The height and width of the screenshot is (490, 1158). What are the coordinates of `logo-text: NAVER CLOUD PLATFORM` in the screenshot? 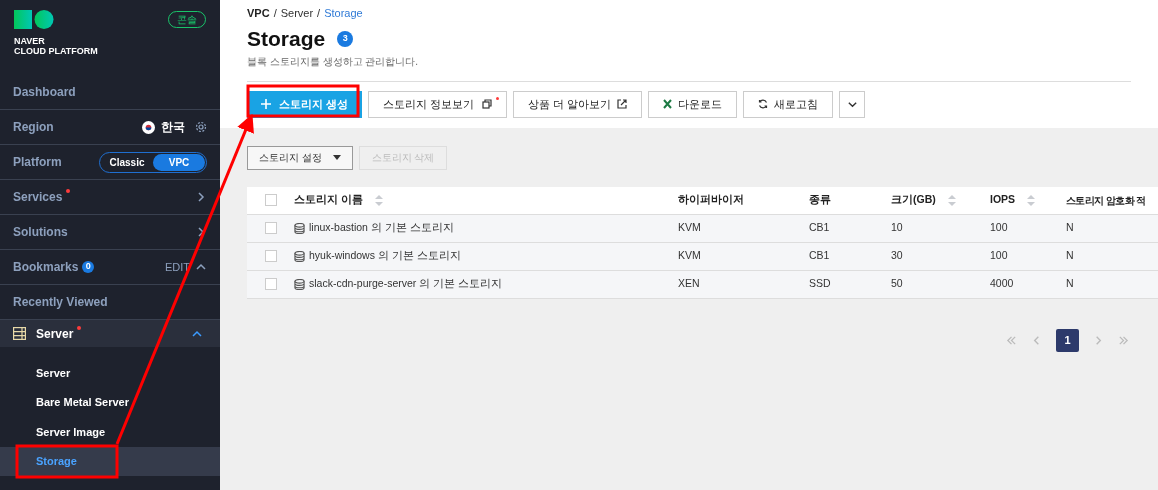 It's located at (56, 46).